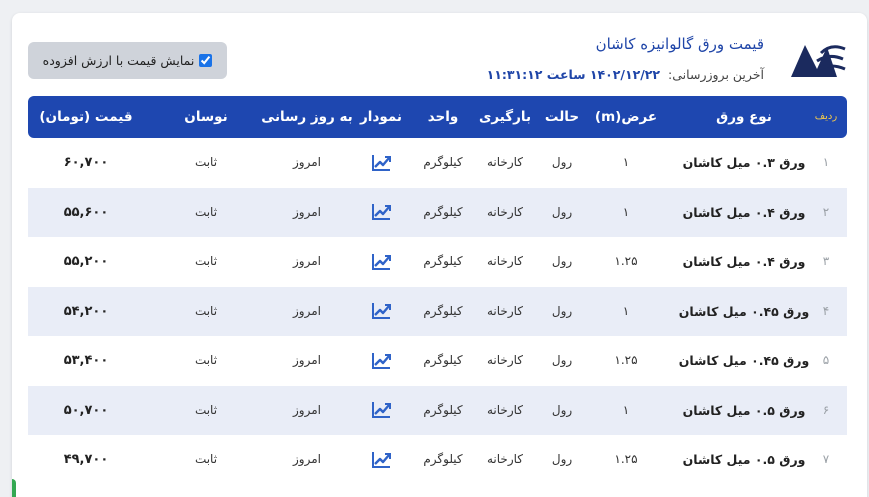 Image resolution: width=869 pixels, height=497 pixels. What do you see at coordinates (573, 74) in the screenshot?
I see `last-update-stamp: ۱۴۰۲/۱۲/۲۲ ساعت ۱۱:۳۱:۱۲` at bounding box center [573, 74].